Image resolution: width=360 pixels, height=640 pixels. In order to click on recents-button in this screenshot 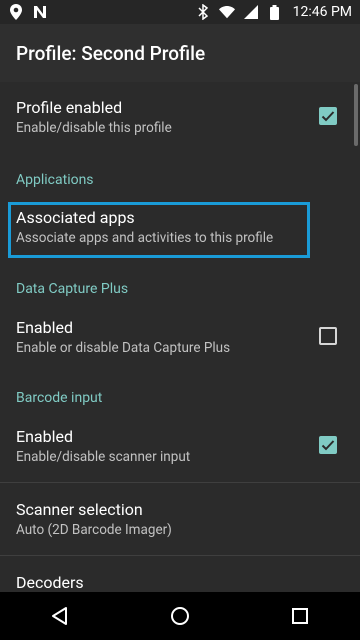, I will do `click(300, 616)`.